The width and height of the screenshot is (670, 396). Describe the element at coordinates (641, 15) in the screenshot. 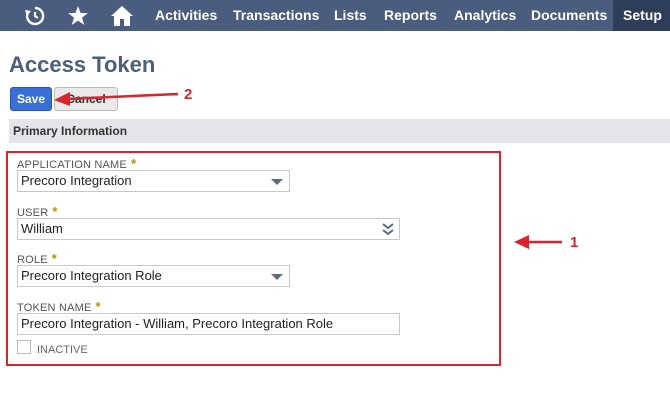

I see `nav-setup: Setup` at that location.